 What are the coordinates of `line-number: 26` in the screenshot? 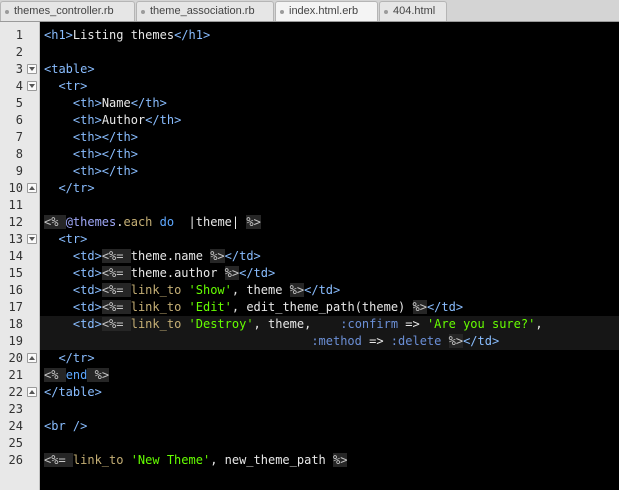 It's located at (15, 460).